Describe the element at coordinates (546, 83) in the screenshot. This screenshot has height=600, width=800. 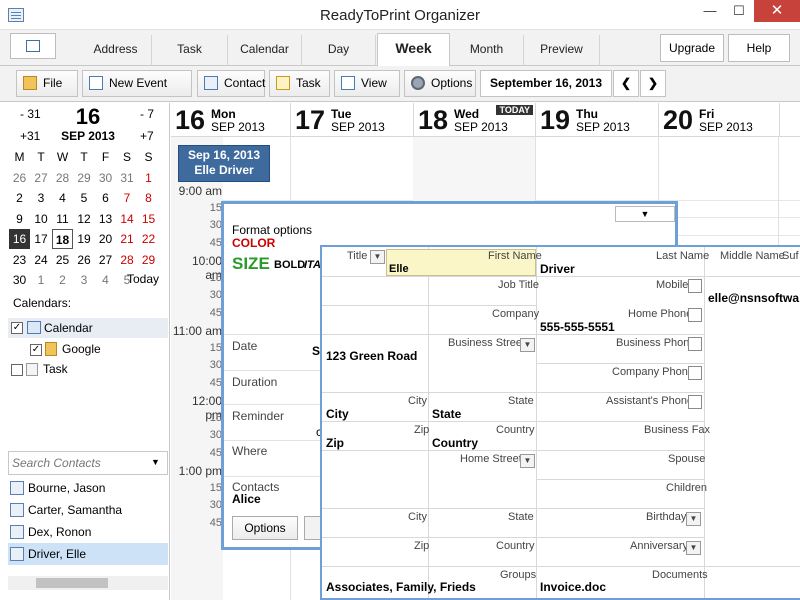
I see `current-date-display: September 16, 2013` at that location.